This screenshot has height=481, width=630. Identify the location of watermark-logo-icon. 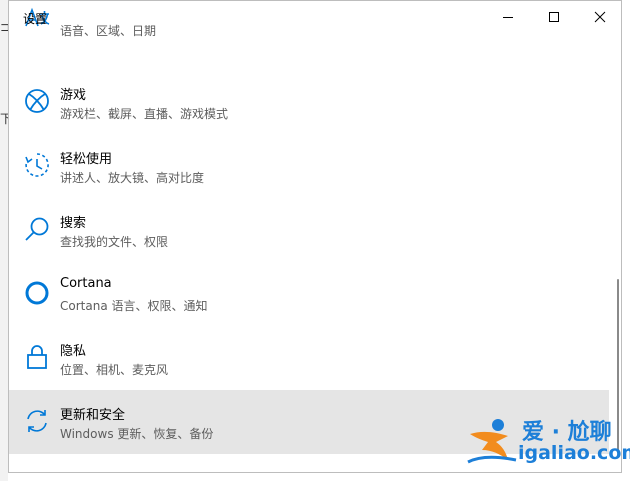
(493, 444).